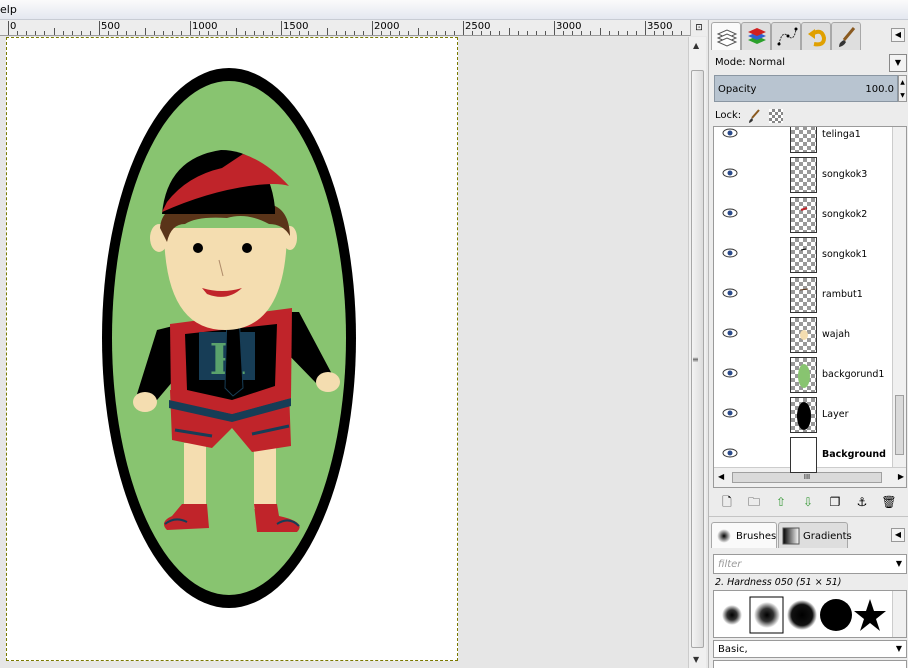  I want to click on raise-layer-icon: ⇧, so click(781, 502).